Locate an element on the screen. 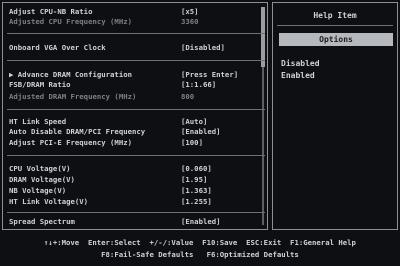 This screenshot has height=266, width=400. setting-value: [x5] is located at coordinates (190, 12).